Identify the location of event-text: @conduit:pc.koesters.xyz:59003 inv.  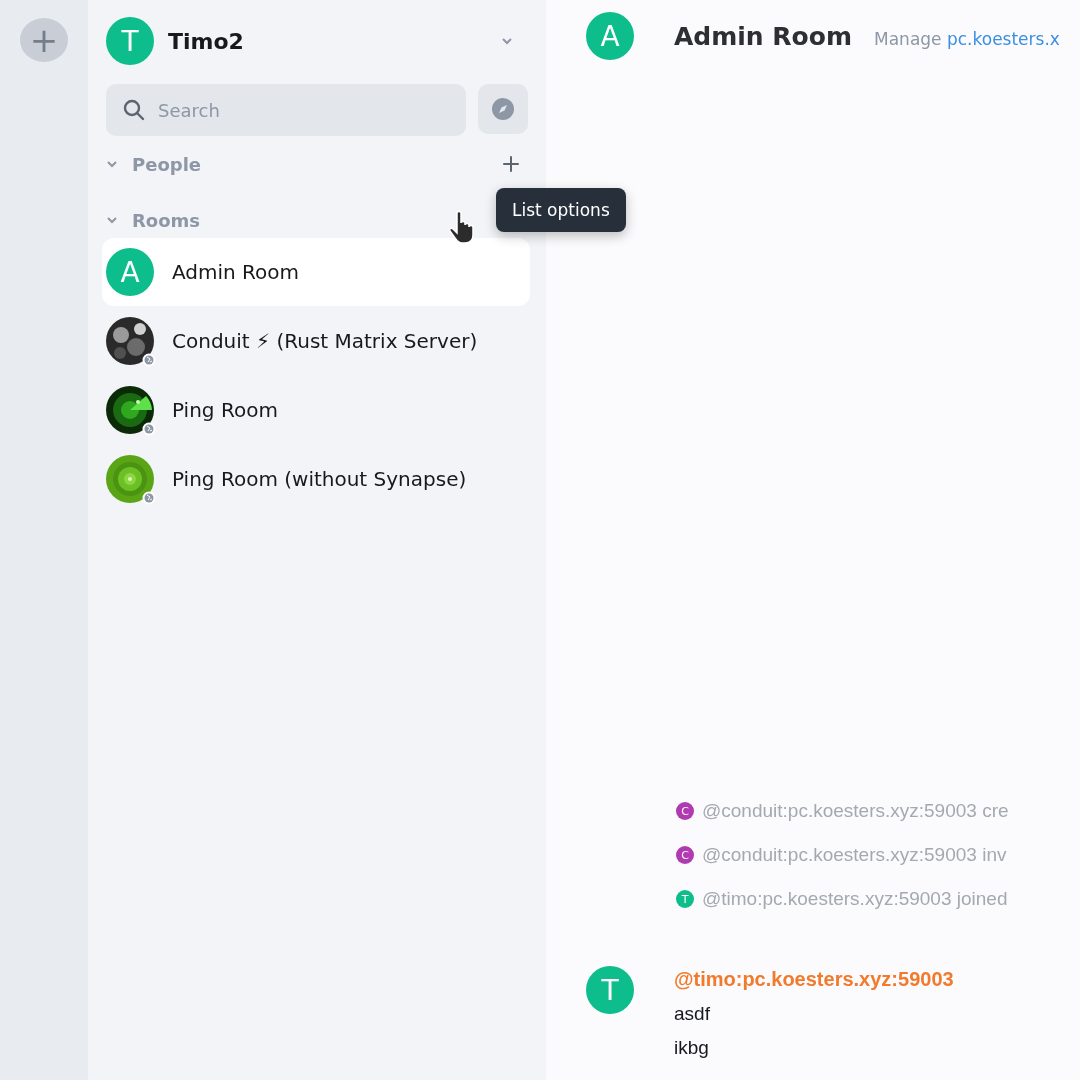
(854, 855).